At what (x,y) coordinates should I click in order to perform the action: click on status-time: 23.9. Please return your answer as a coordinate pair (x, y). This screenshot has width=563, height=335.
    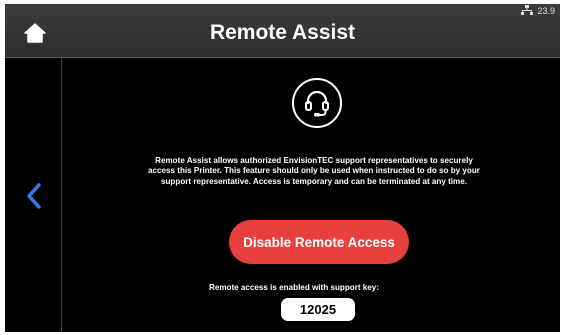
    Looking at the image, I should click on (546, 11).